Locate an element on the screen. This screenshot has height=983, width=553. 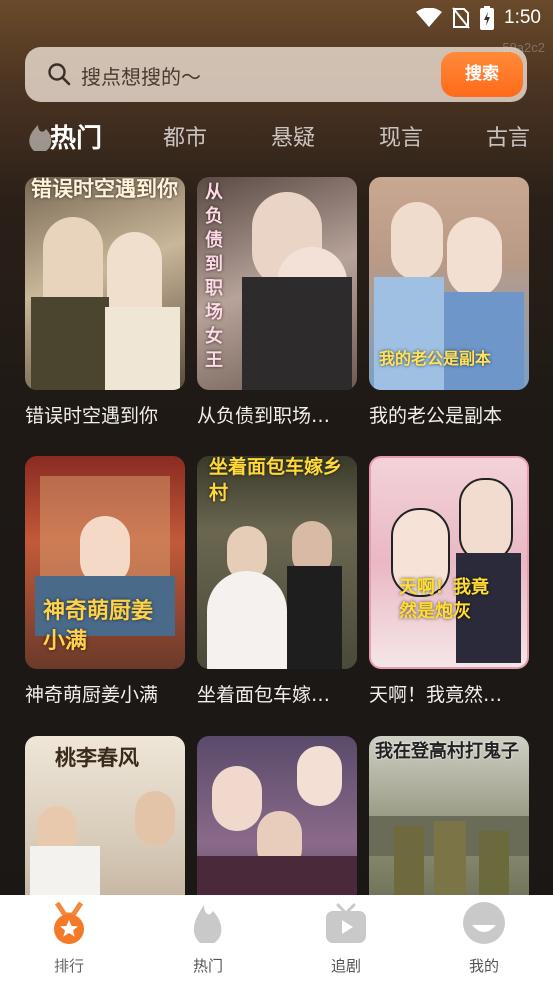
clock: 1:50 is located at coordinates (522, 17).